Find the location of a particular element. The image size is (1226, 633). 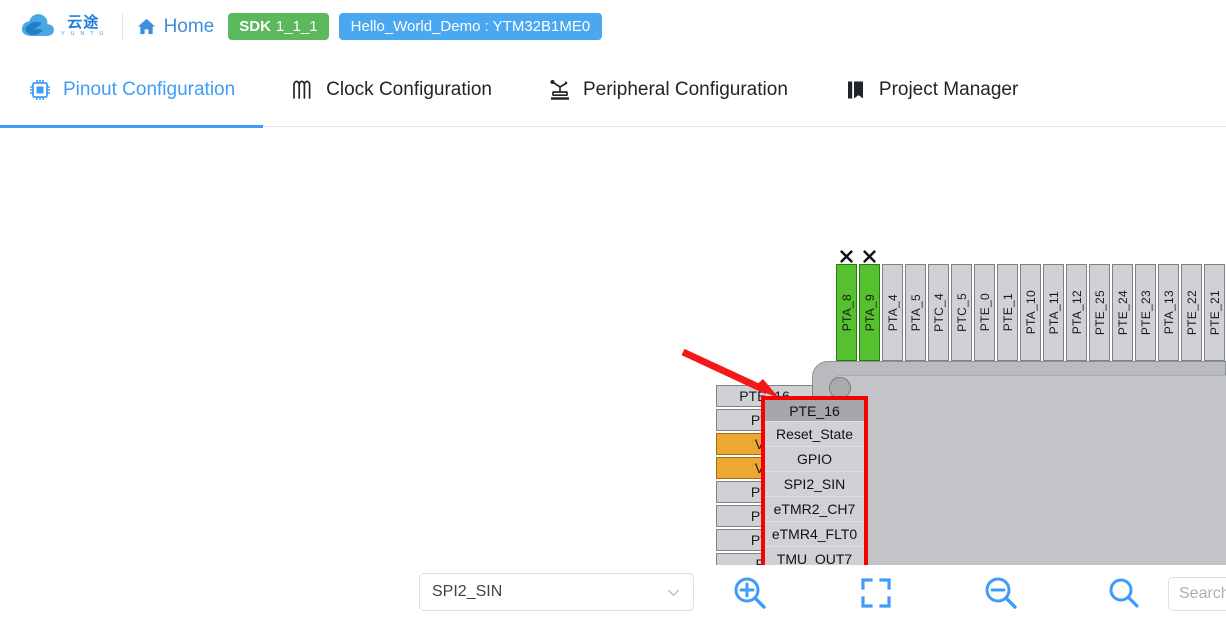

top-pin: PTA_8 is located at coordinates (846, 312).